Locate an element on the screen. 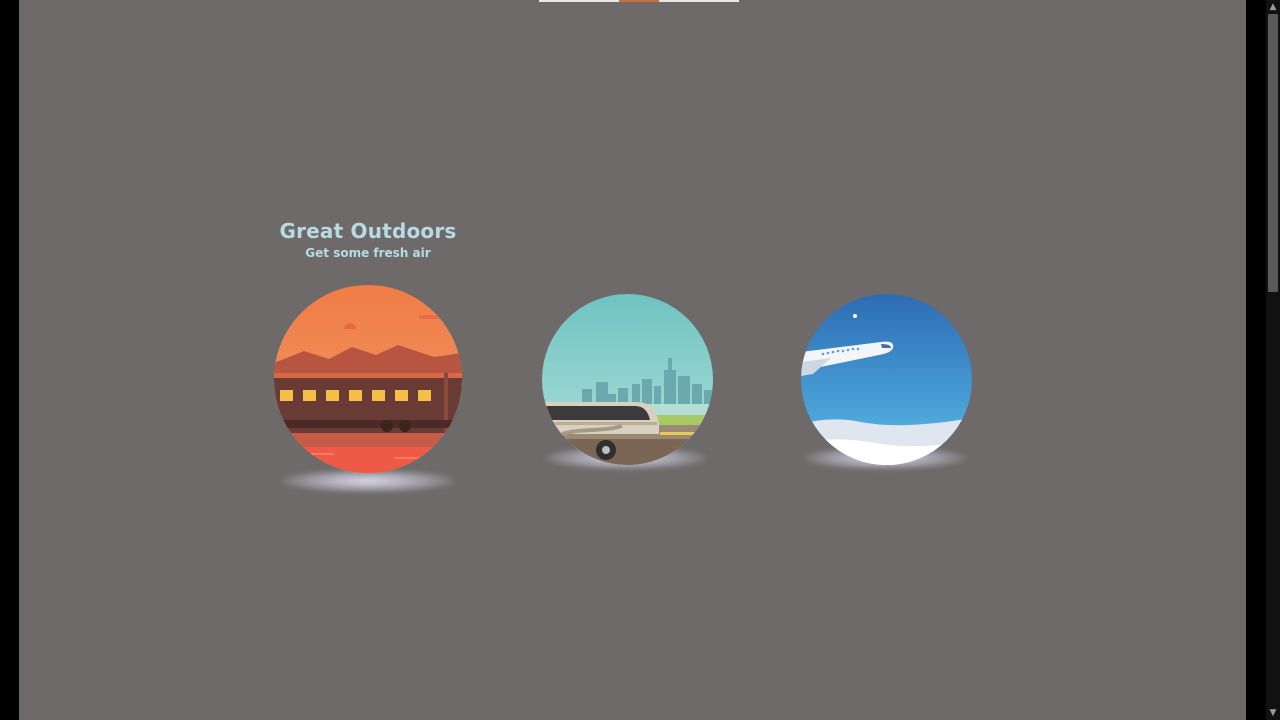  plane-clouds-icon is located at coordinates (886, 379).